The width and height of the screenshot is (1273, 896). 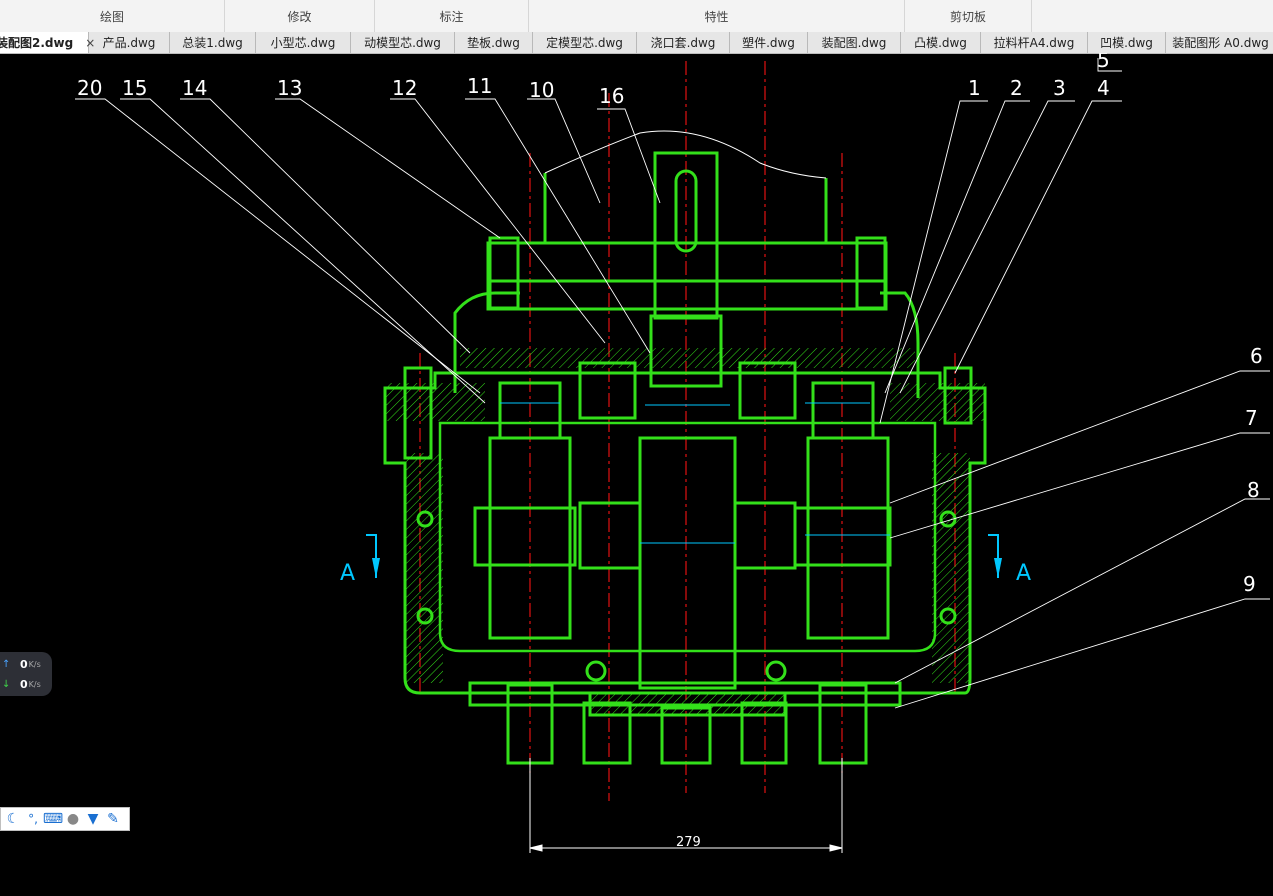 What do you see at coordinates (1253, 490) in the screenshot?
I see `balloon-8: 8` at bounding box center [1253, 490].